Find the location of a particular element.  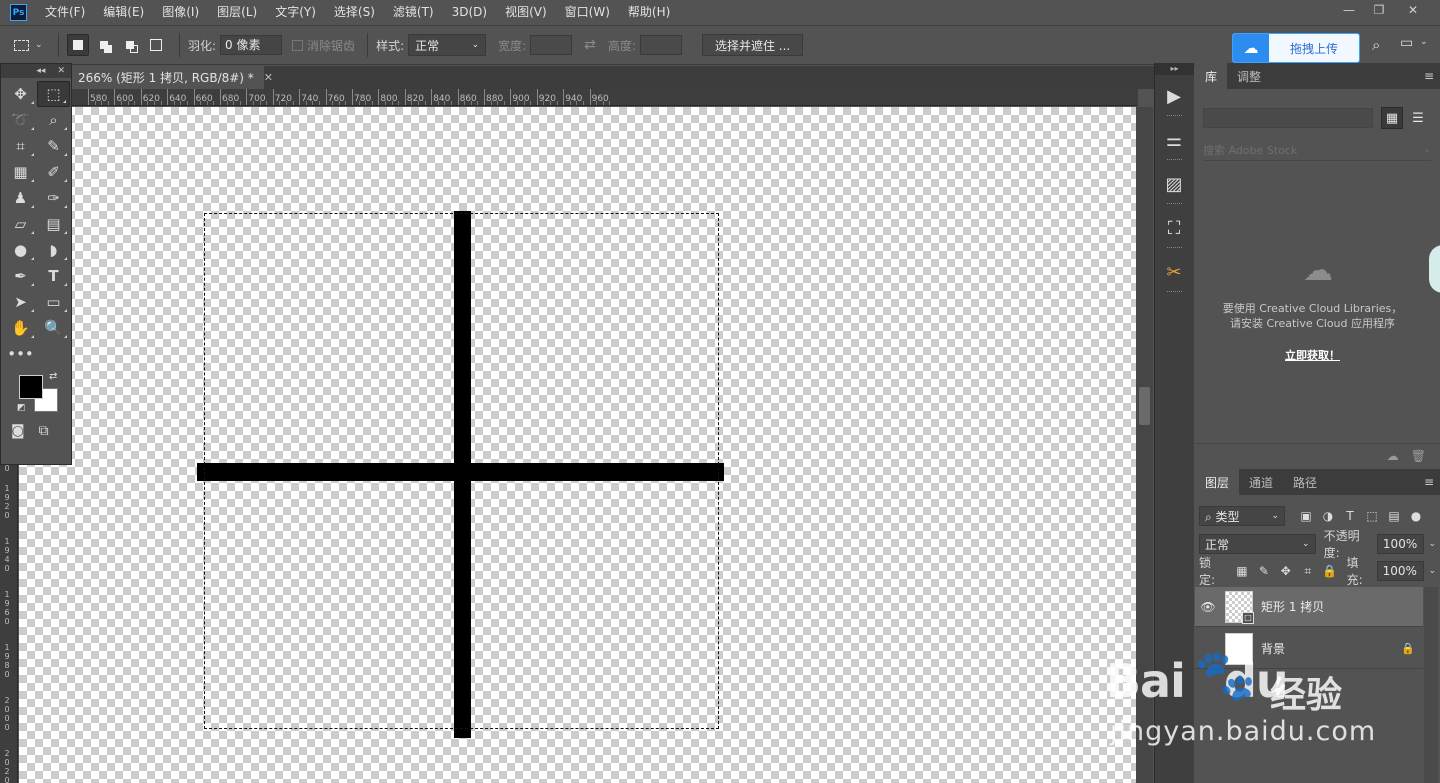

library-select is located at coordinates (1288, 118).